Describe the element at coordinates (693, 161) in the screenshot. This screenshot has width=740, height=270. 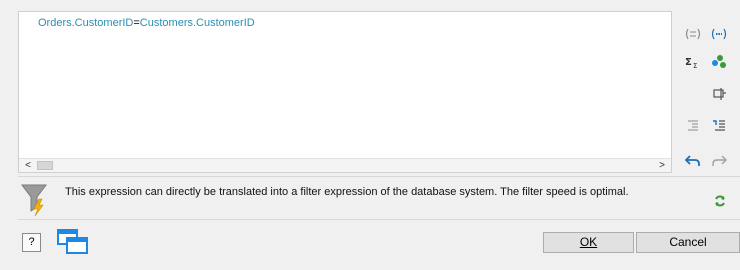
I see `undo-icon` at that location.